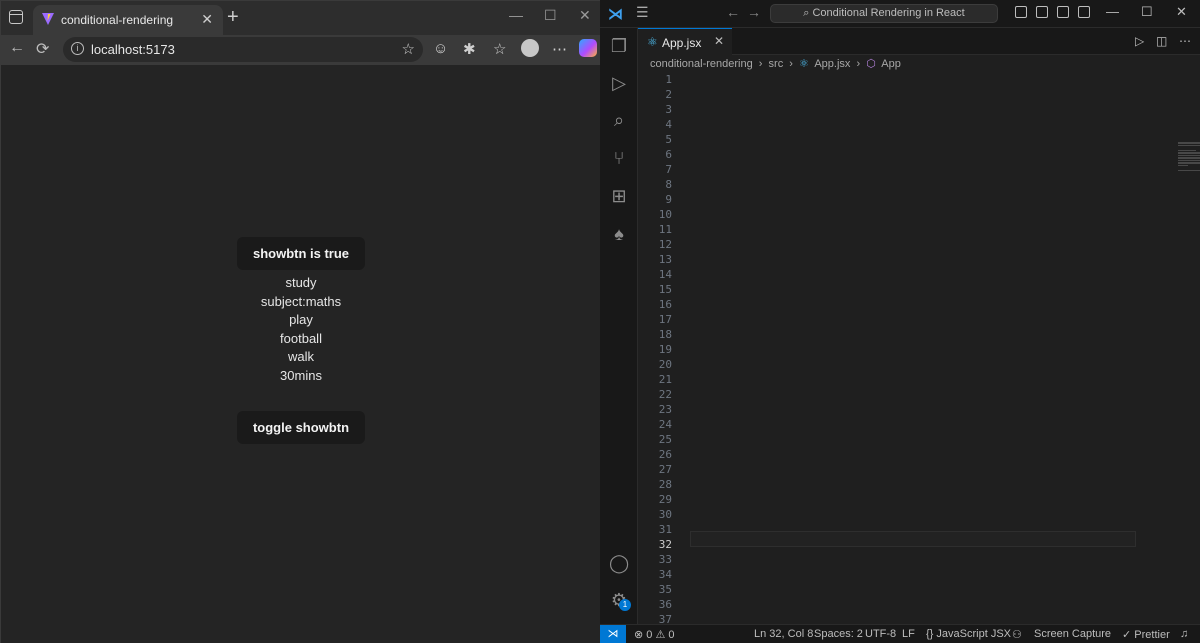 This screenshot has width=1200, height=643. What do you see at coordinates (128, 20) in the screenshot?
I see `browser-tab: conditional-rendering ✕` at bounding box center [128, 20].